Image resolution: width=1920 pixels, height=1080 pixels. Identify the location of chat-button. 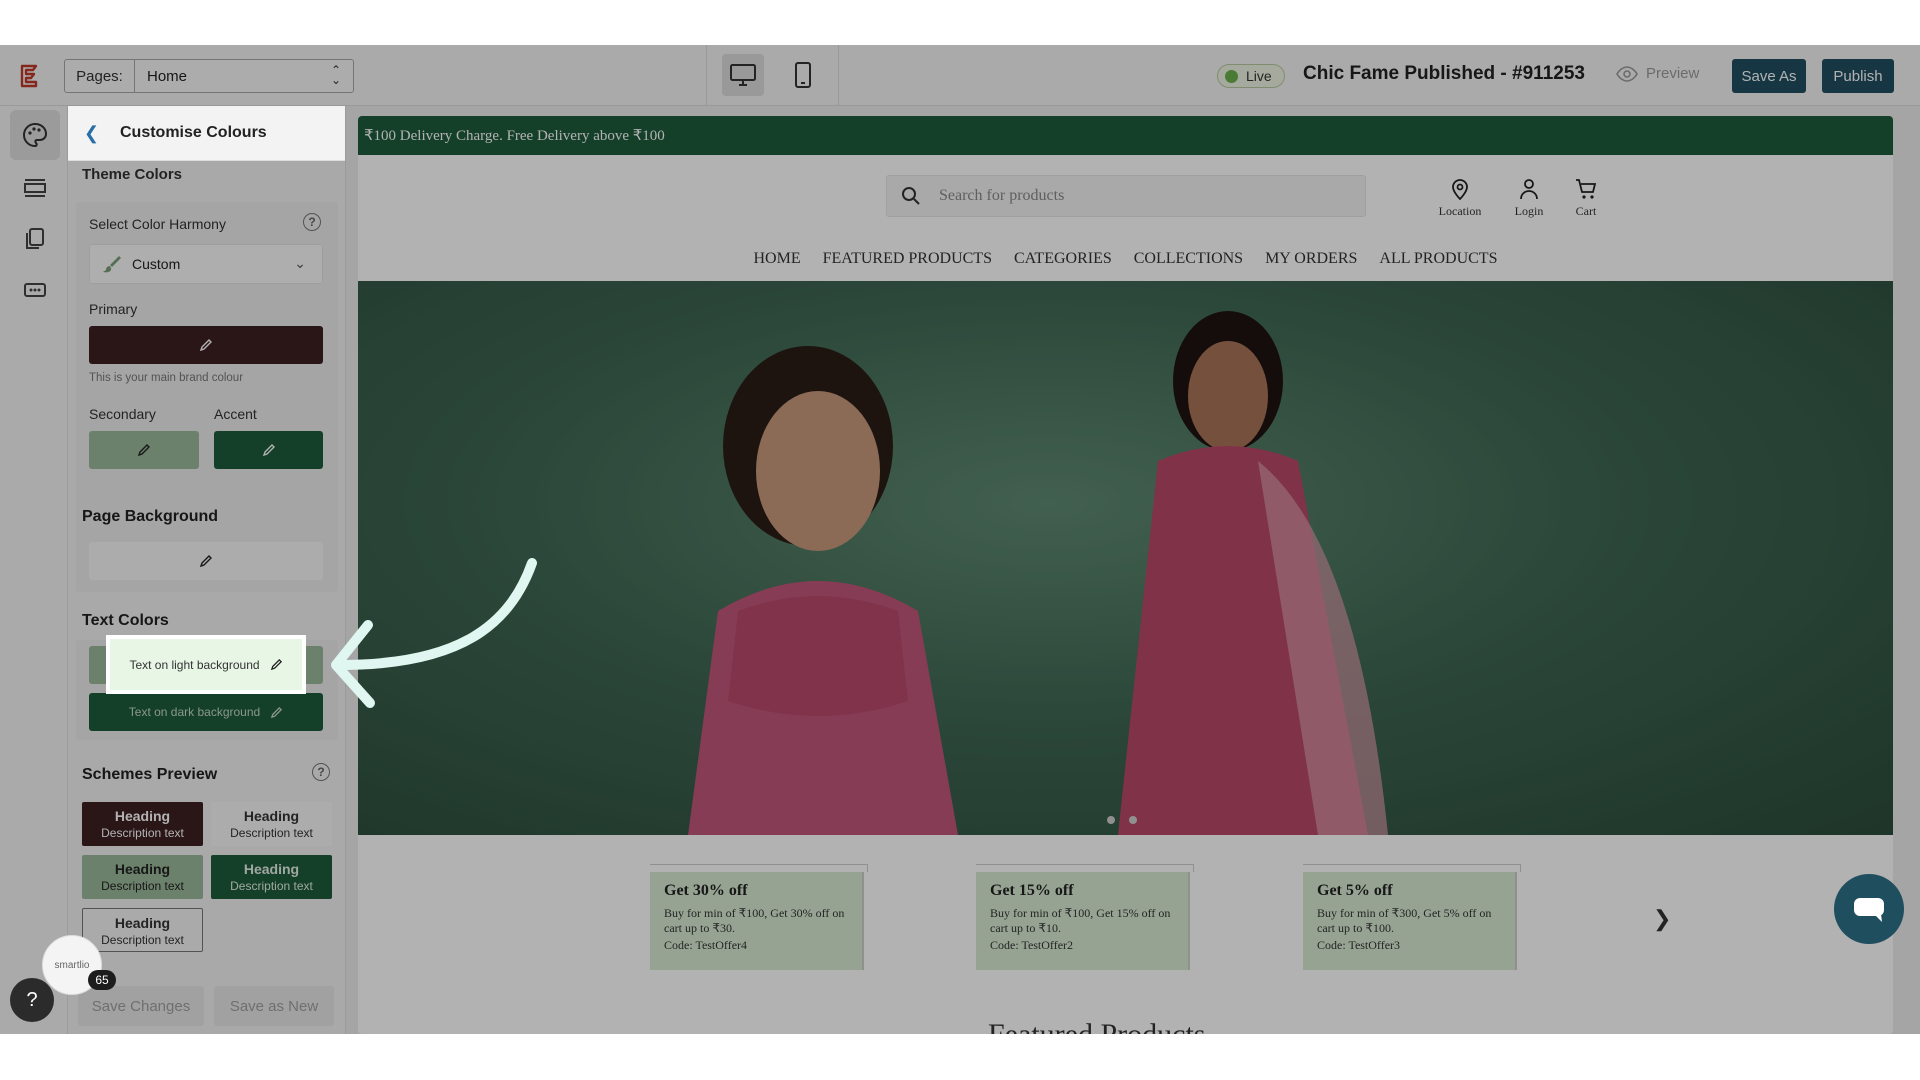
(1869, 909).